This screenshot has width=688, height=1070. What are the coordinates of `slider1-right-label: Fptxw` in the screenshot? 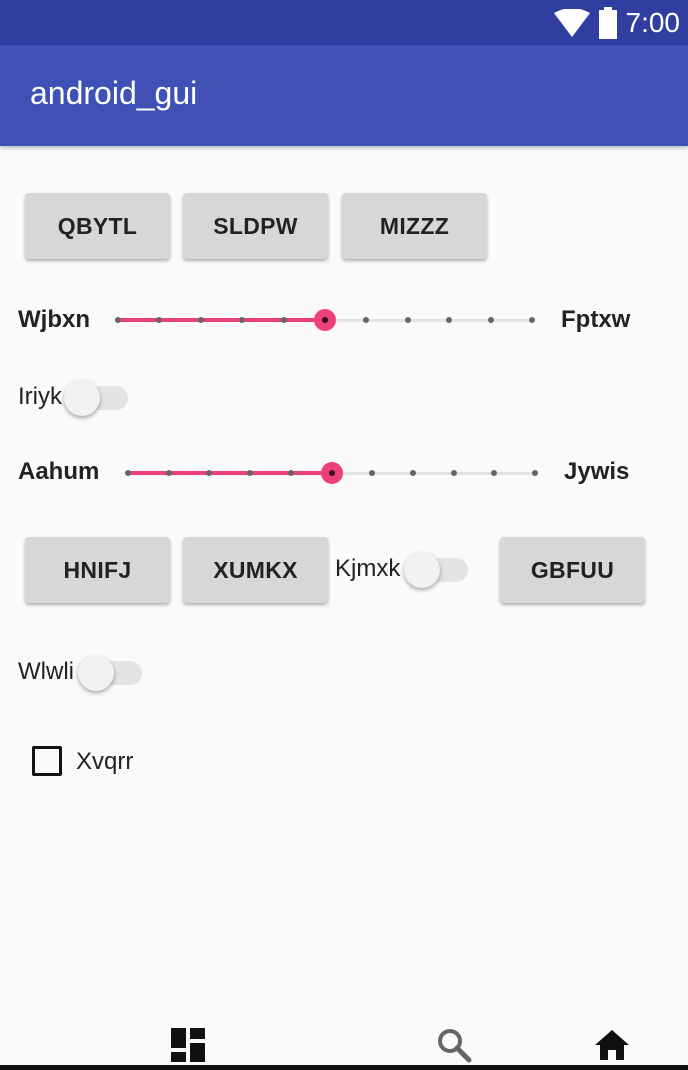 It's located at (596, 319).